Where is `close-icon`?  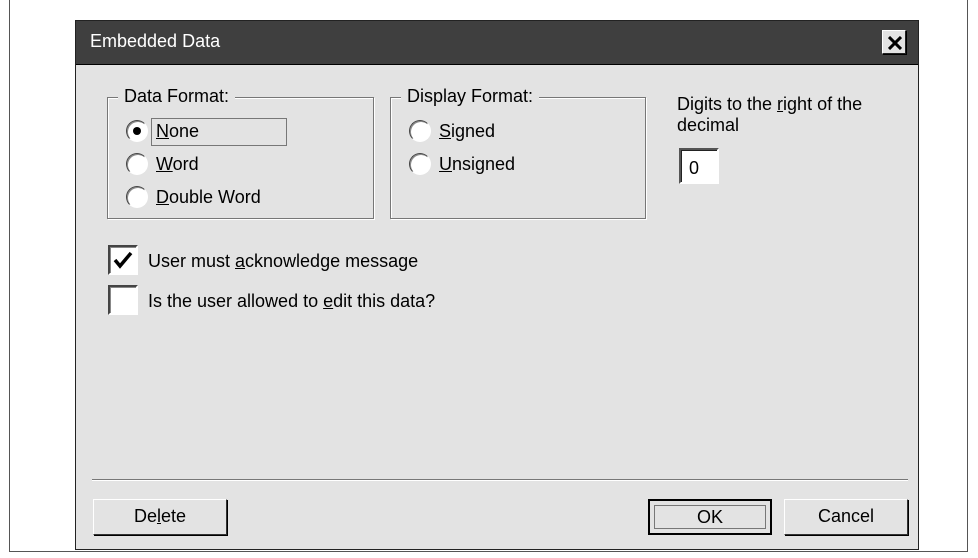 close-icon is located at coordinates (895, 43).